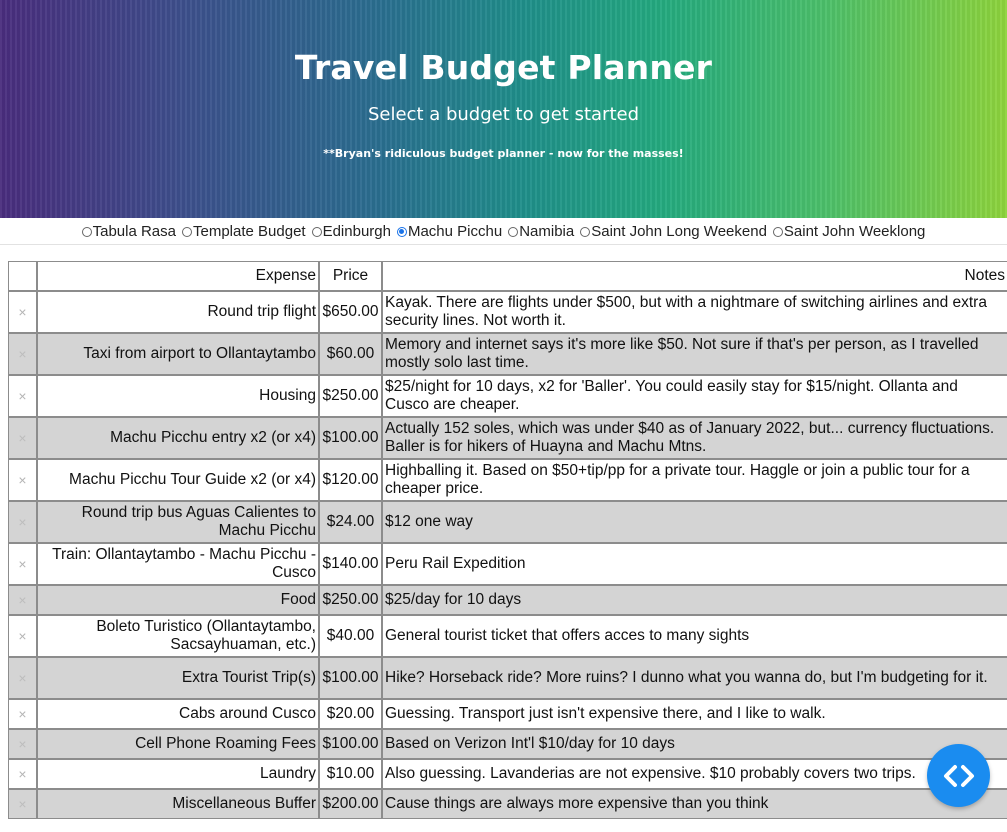 The height and width of the screenshot is (832, 1007). I want to click on budget-option-saint-john-weeklong: Saint John Weeklong, so click(849, 231).